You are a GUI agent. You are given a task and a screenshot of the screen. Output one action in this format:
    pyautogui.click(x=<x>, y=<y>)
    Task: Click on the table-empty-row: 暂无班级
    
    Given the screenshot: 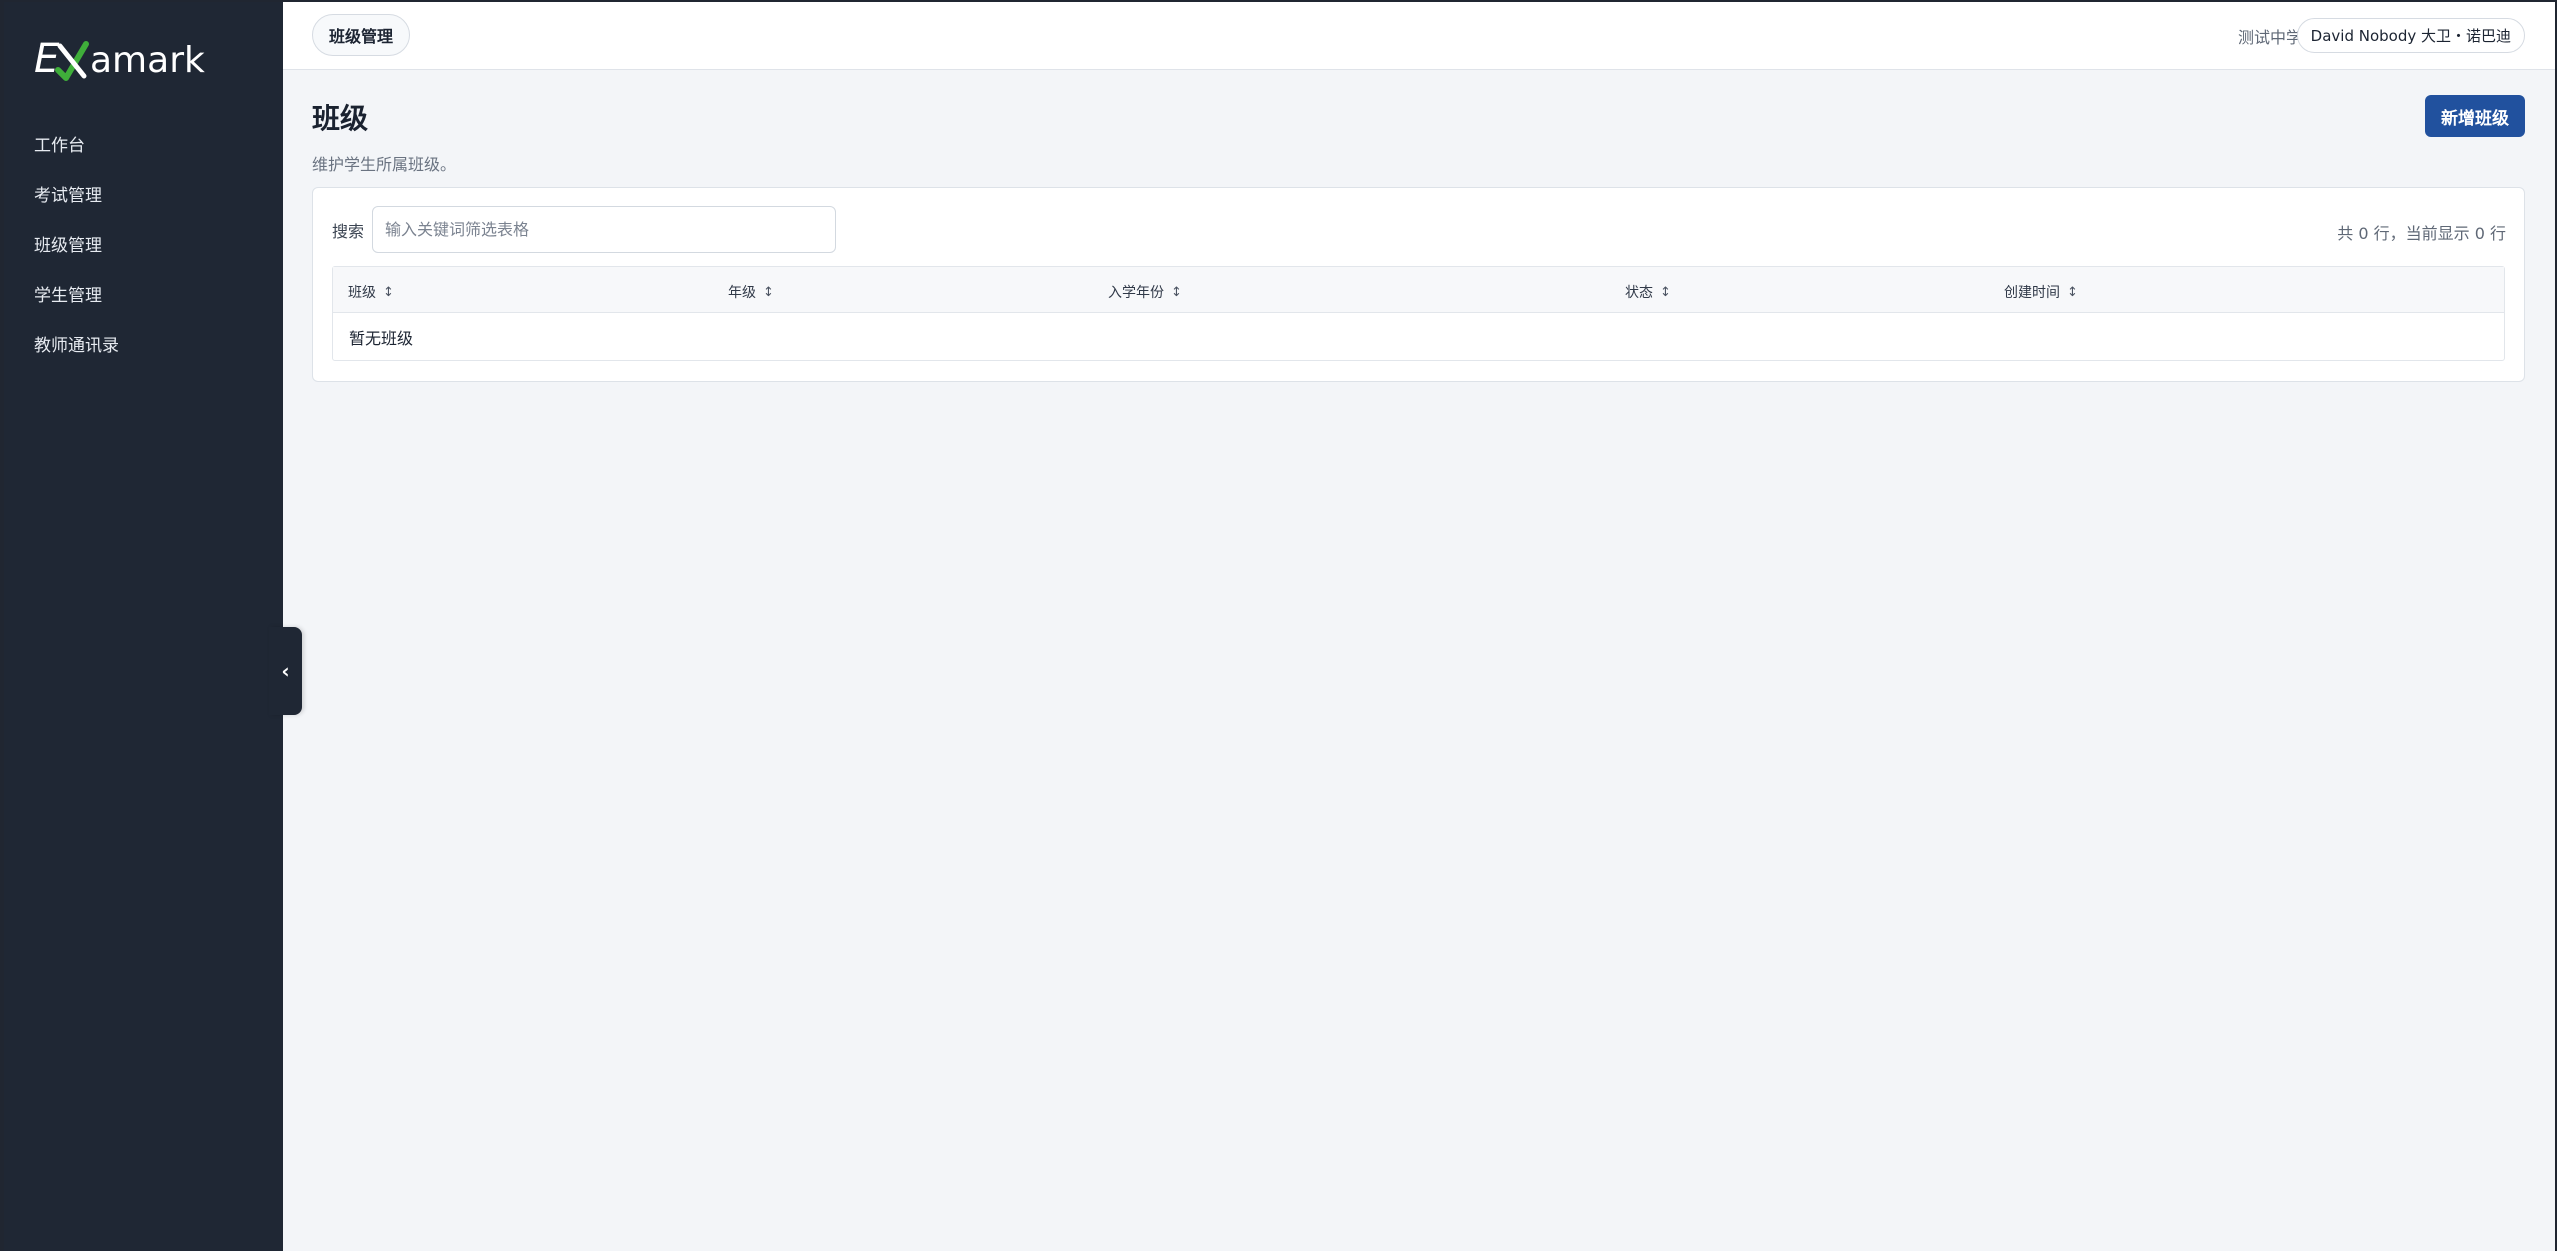 What is the action you would take?
    pyautogui.click(x=1418, y=337)
    